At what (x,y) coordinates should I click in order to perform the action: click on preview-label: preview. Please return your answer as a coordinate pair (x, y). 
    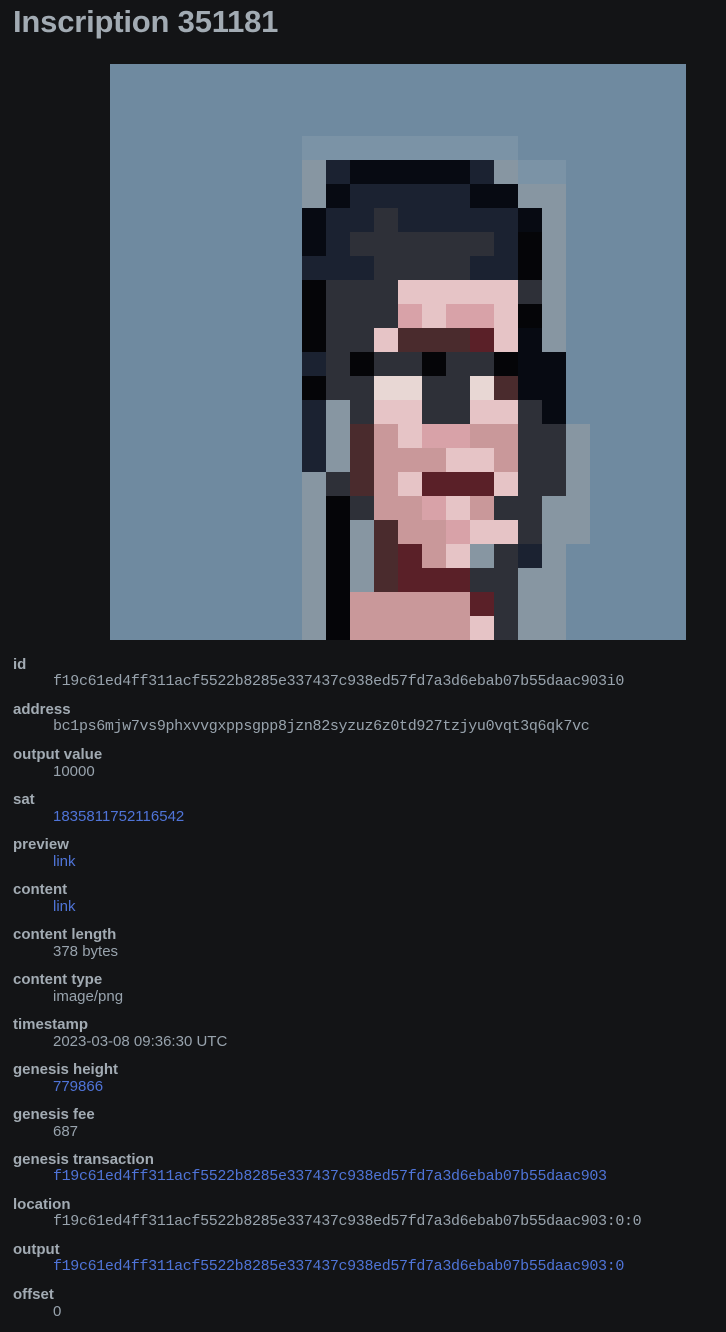
    Looking at the image, I should click on (41, 844).